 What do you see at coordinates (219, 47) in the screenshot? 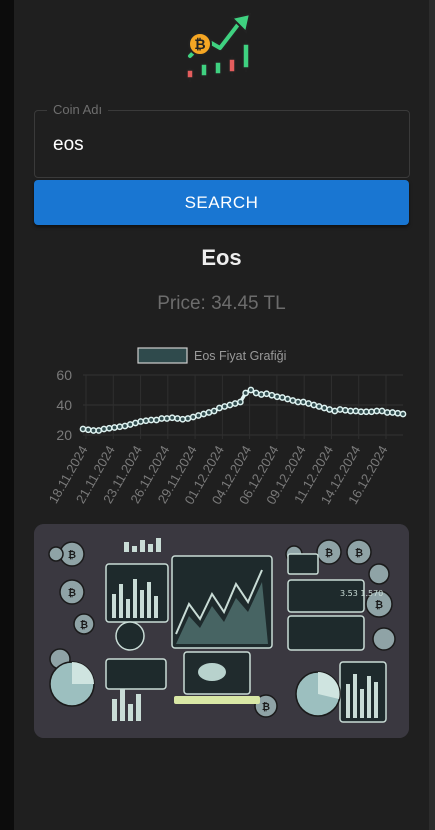
I see `bitcoin-chart-logo-icon: ₿` at bounding box center [219, 47].